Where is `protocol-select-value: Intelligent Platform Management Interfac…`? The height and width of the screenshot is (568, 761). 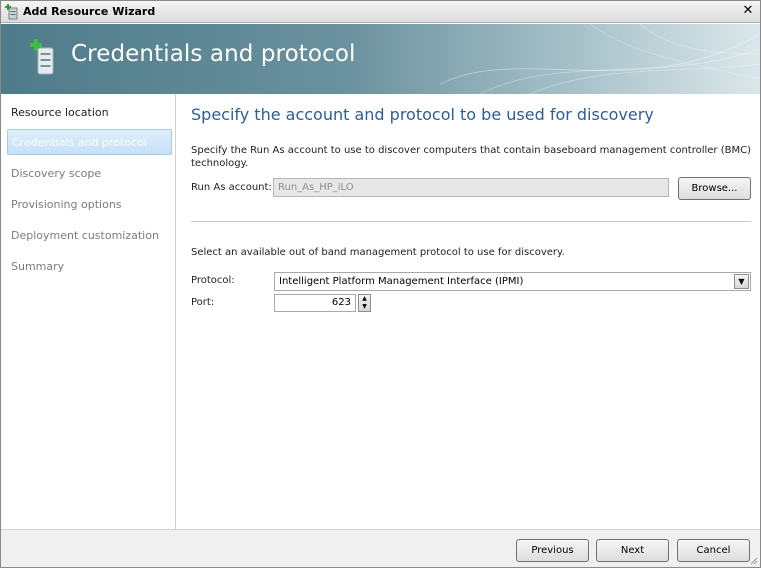 protocol-select-value: Intelligent Platform Management Interfac… is located at coordinates (401, 281).